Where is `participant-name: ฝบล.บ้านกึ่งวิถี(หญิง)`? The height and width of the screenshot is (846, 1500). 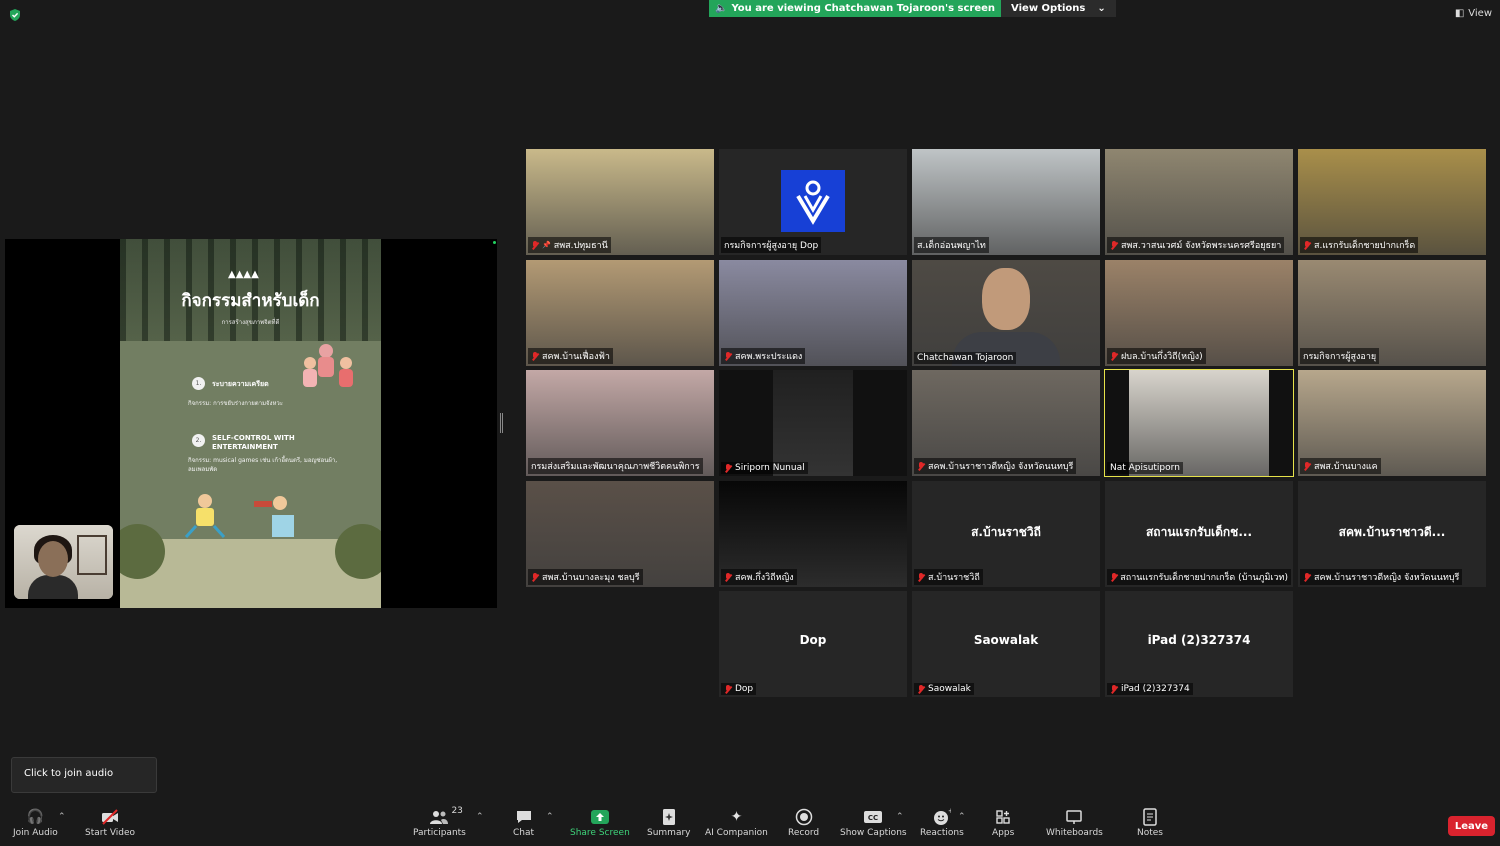 participant-name: ฝบล.บ้านกึ่งวิถี(หญิง) is located at coordinates (1162, 357).